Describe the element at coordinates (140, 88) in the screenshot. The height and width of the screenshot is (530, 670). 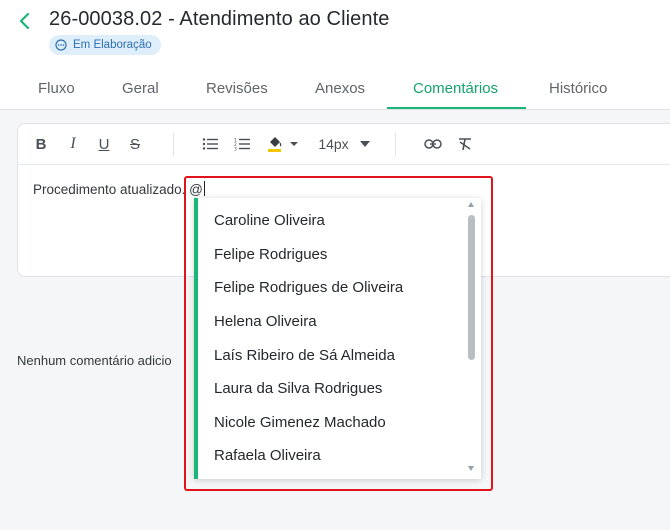
I see `tab-geral: Geral` at that location.